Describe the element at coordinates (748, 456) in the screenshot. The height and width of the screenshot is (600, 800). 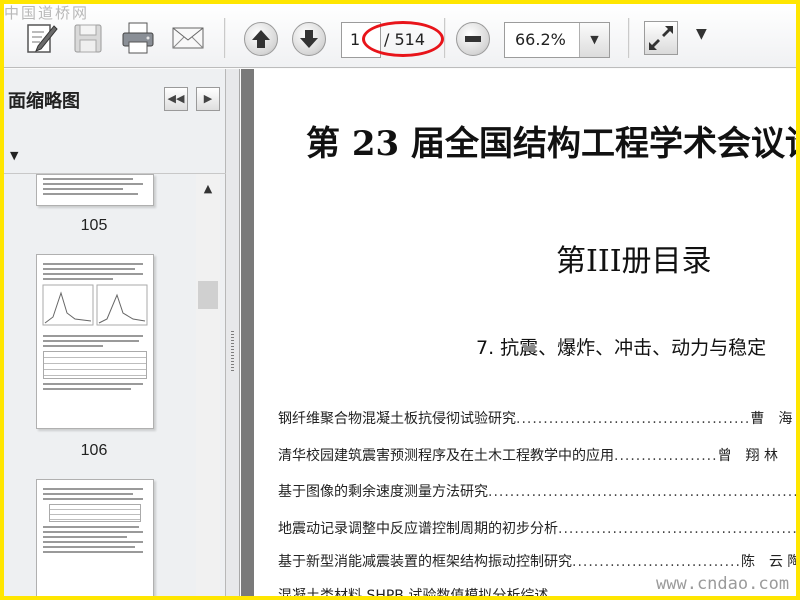
I see `toc-entry-authors: 曾 翔 林` at that location.